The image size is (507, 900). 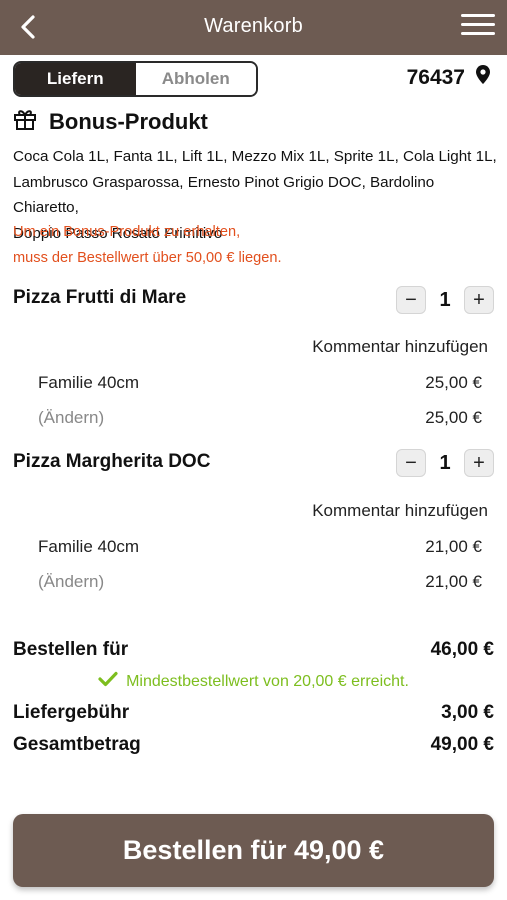 What do you see at coordinates (25, 122) in the screenshot?
I see `gift-icon` at bounding box center [25, 122].